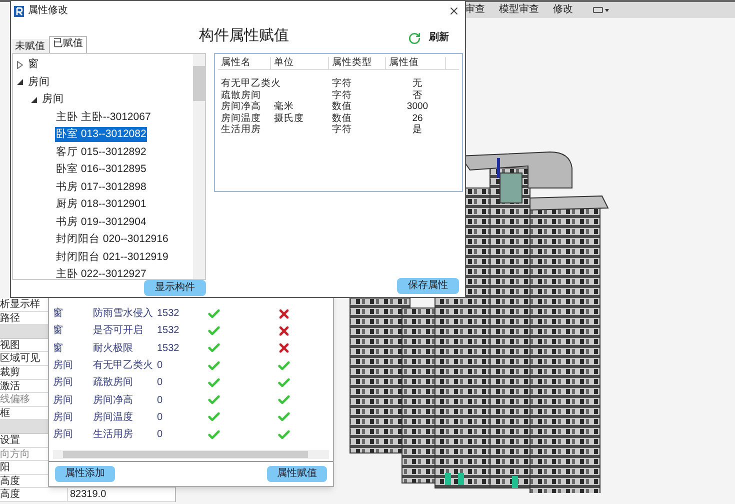  Describe the element at coordinates (417, 106) in the screenshot. I see `table-cell: 3000` at that location.